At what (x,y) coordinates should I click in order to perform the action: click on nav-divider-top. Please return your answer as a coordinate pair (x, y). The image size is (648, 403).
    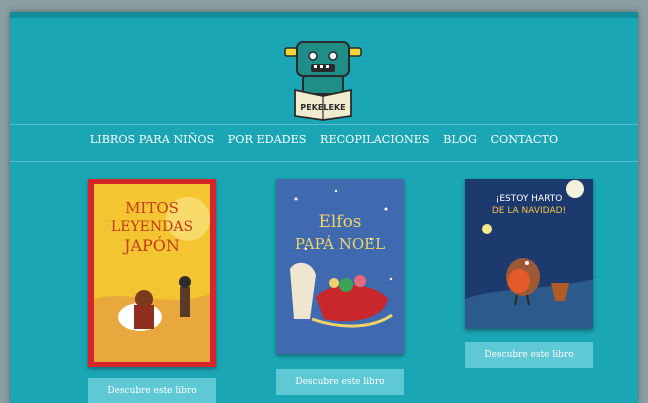
    Looking at the image, I should click on (324, 124).